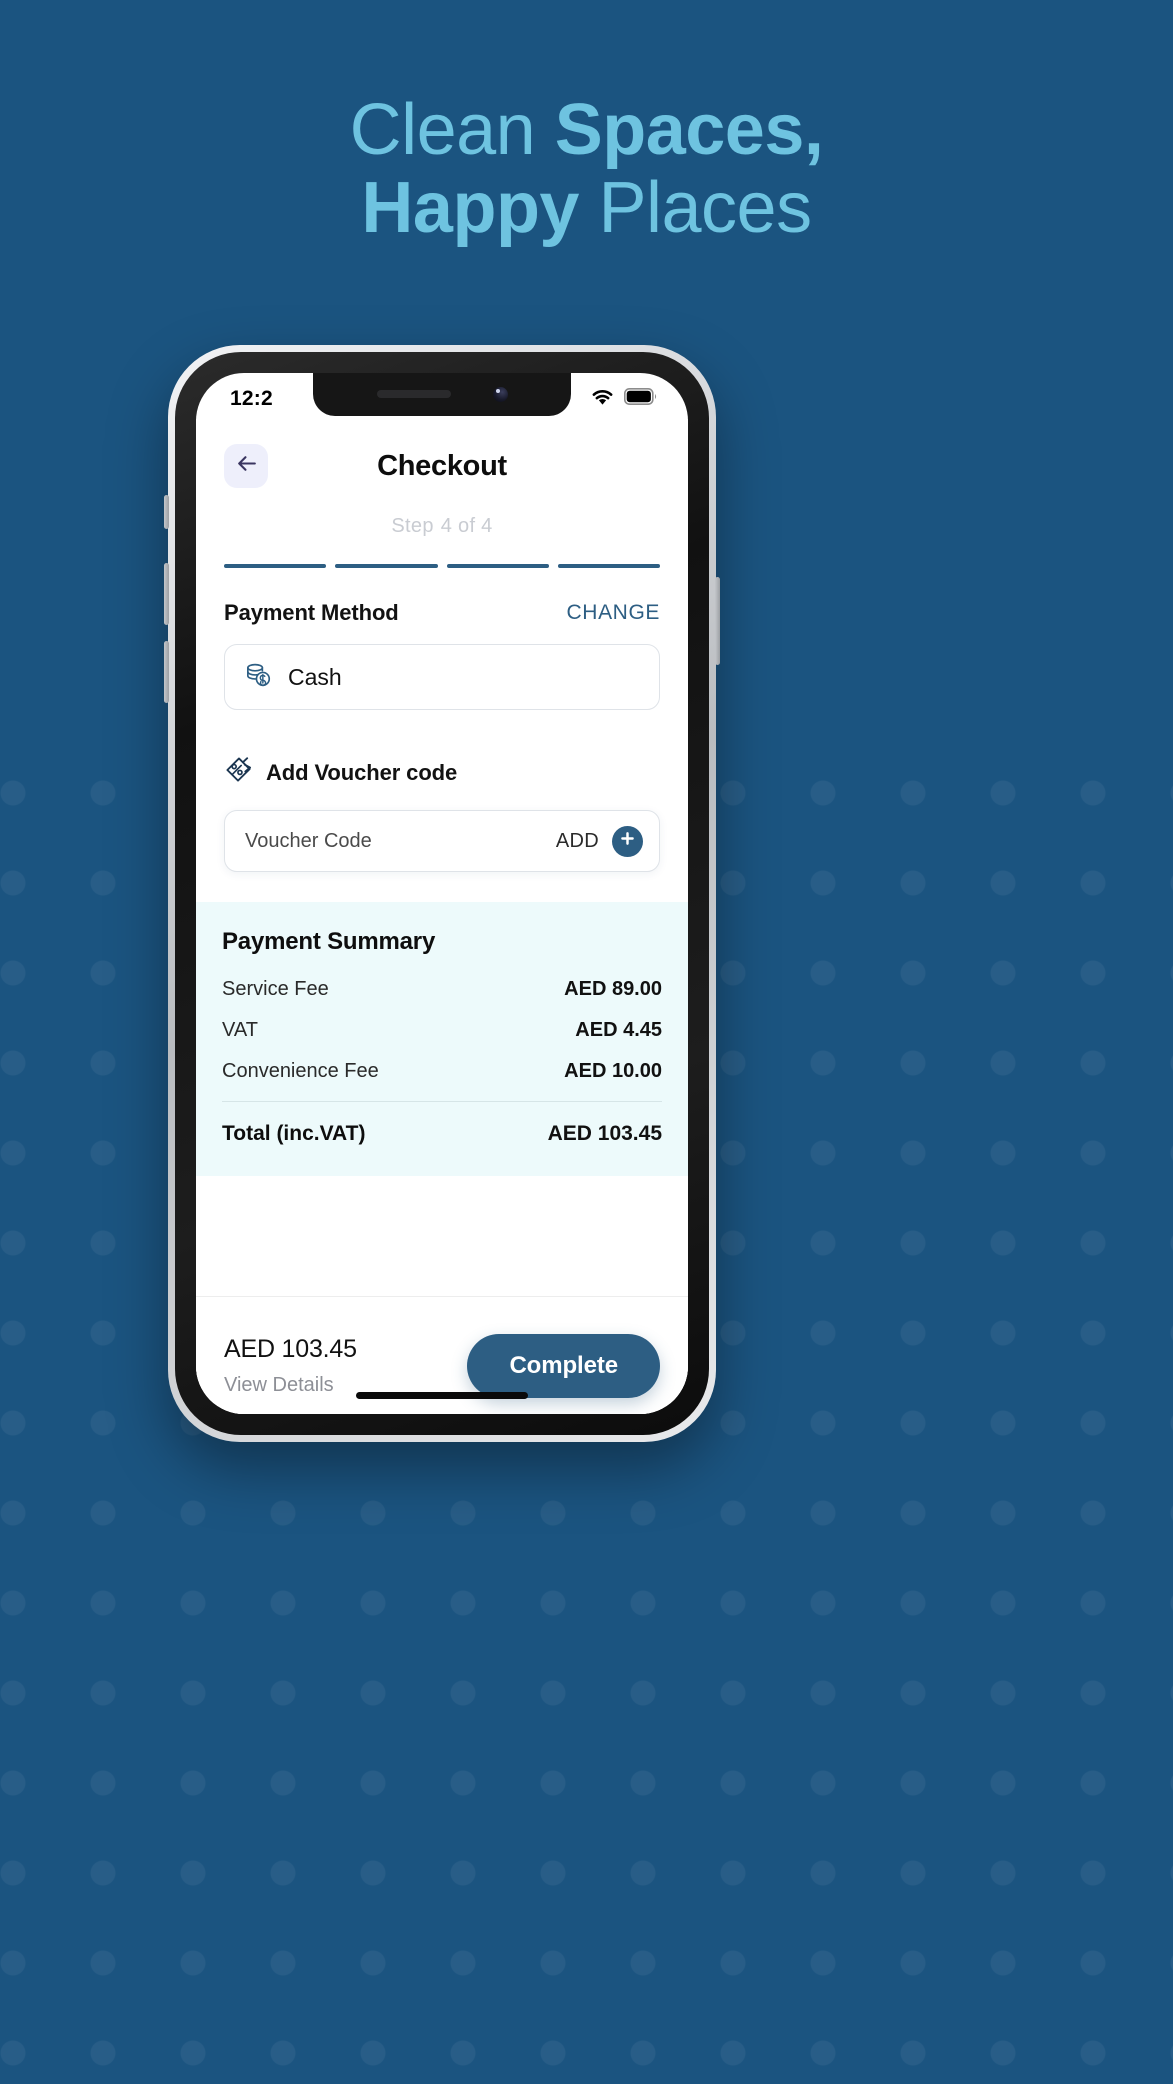 The image size is (1173, 2084). Describe the element at coordinates (290, 1348) in the screenshot. I see `bottom-total-amount: AED 103.45` at that location.